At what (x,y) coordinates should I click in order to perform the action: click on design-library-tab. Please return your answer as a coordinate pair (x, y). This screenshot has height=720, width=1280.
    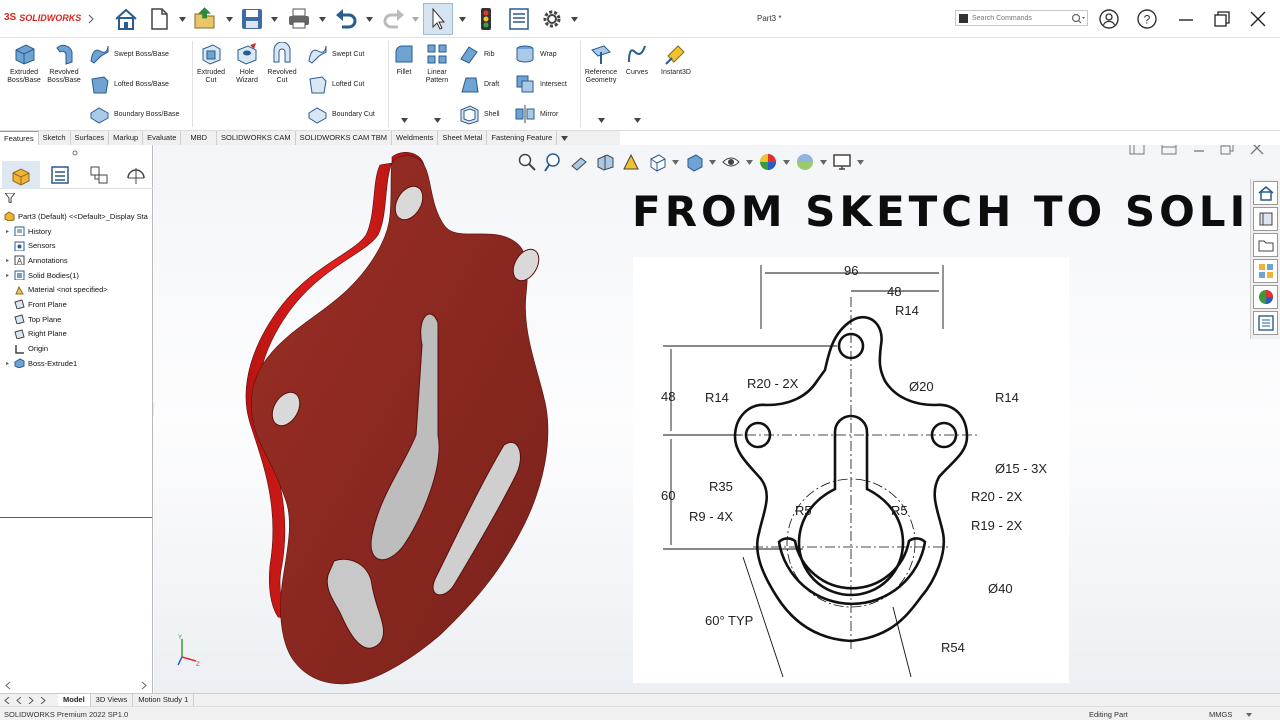
    Looking at the image, I should click on (1265, 219).